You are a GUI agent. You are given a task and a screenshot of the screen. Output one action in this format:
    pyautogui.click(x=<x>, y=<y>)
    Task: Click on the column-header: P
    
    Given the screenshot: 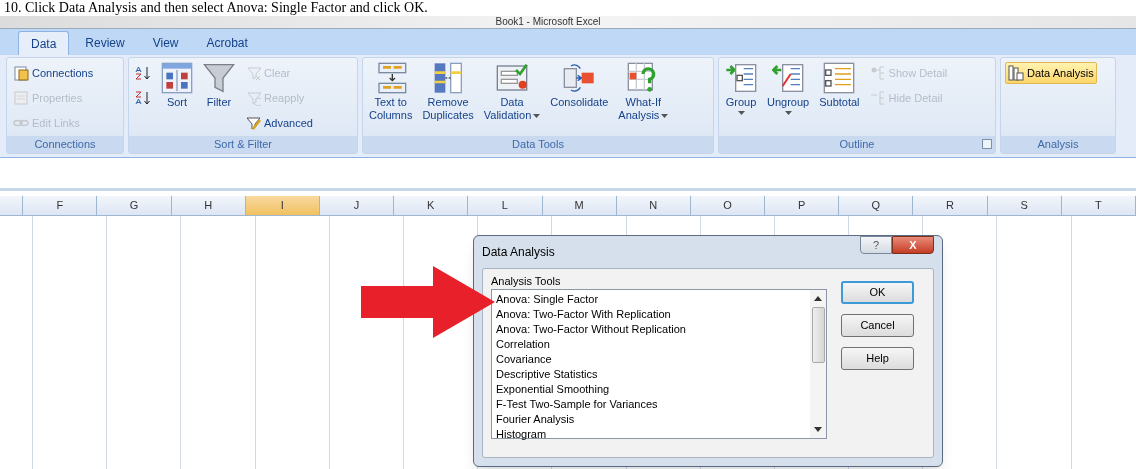 What is the action you would take?
    pyautogui.click(x=802, y=205)
    